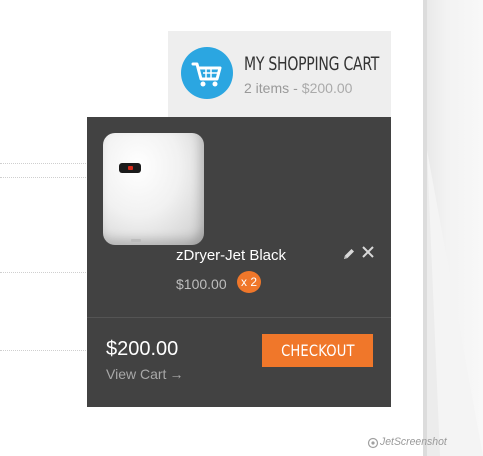 The height and width of the screenshot is (456, 483). I want to click on dryer-sensor-graphic, so click(130, 168).